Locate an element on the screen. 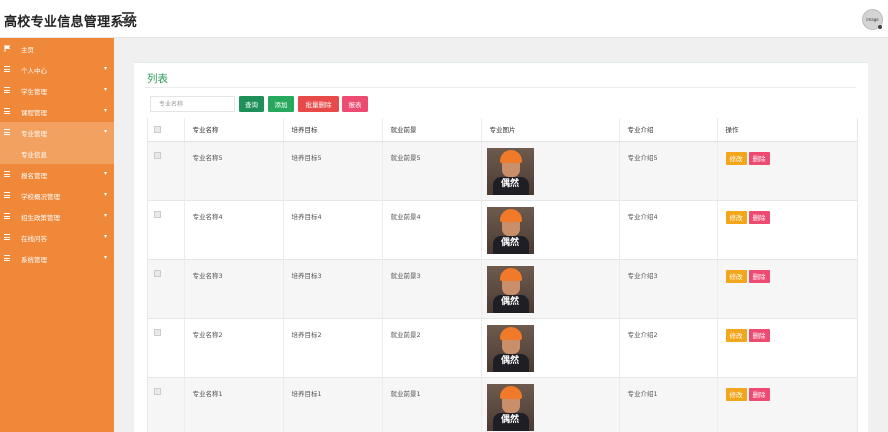 This screenshot has height=432, width=888. cell-name: 专业名称1 is located at coordinates (234, 404).